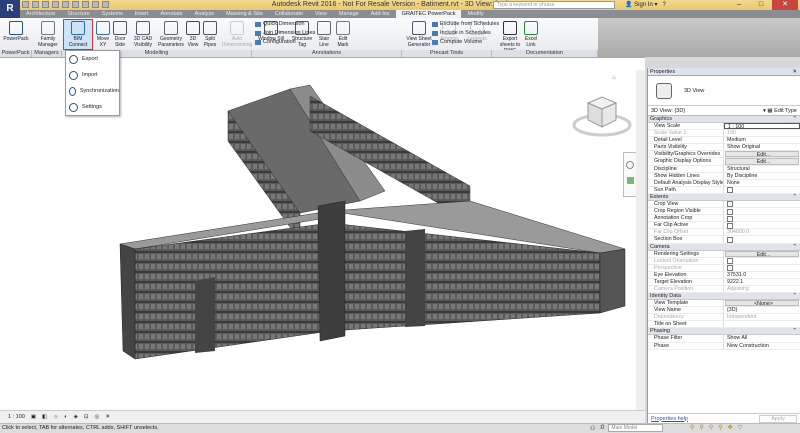 The height and width of the screenshot is (433, 800). Describe the element at coordinates (92, 59) in the screenshot. I see `menu-item-export: Export` at that location.